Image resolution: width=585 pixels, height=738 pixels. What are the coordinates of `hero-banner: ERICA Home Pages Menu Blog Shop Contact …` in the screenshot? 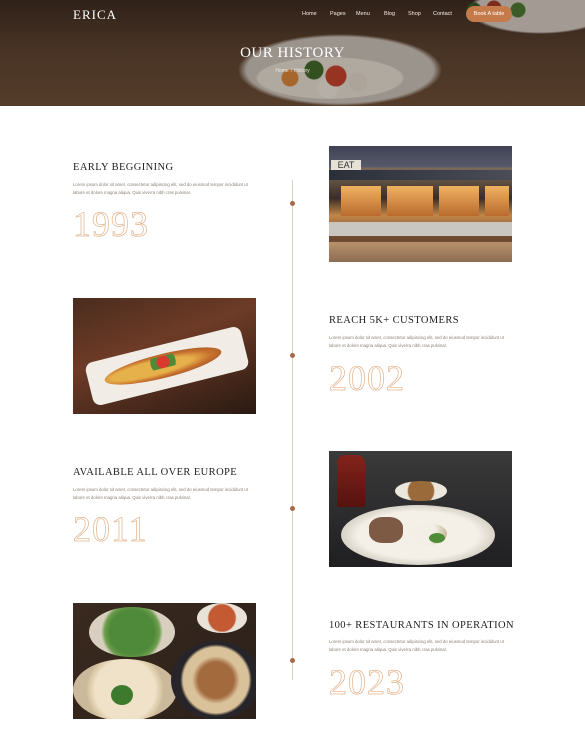 It's located at (292, 53).